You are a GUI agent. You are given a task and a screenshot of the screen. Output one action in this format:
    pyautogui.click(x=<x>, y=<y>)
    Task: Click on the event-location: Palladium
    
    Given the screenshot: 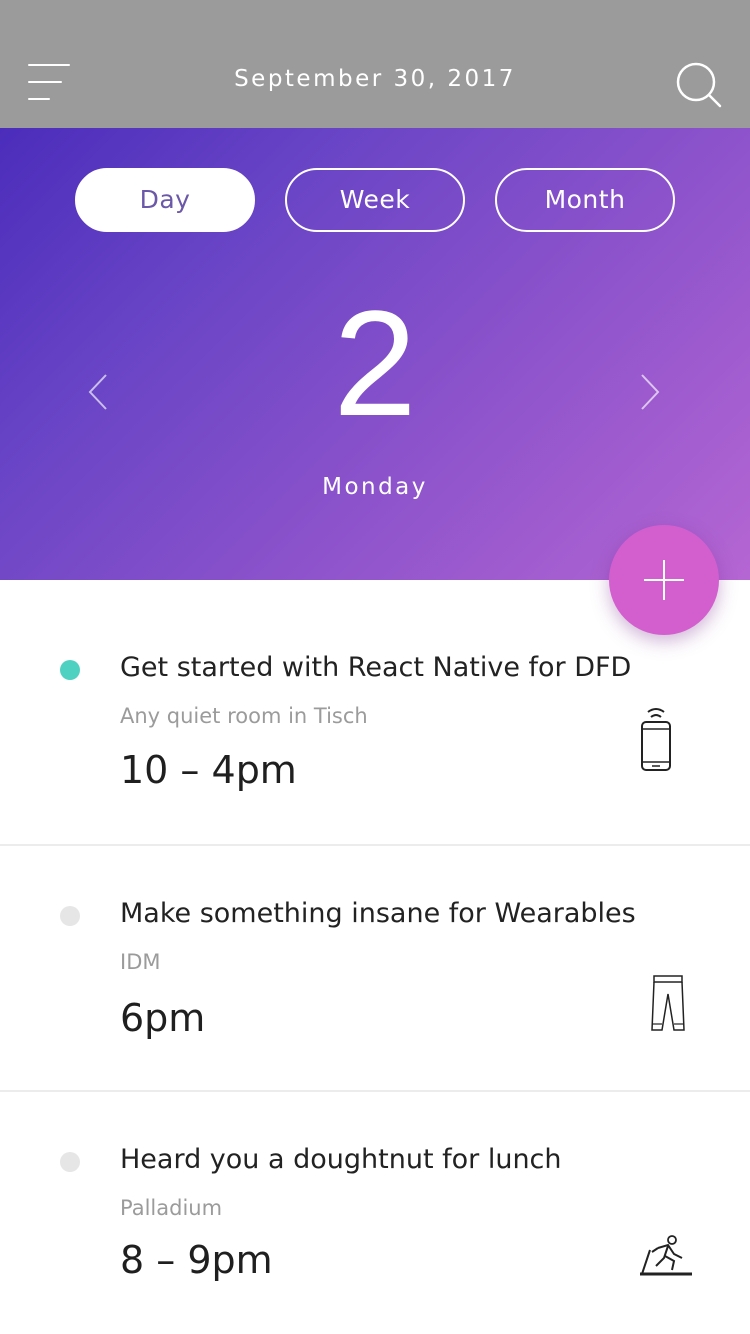 What is the action you would take?
    pyautogui.click(x=171, y=1208)
    